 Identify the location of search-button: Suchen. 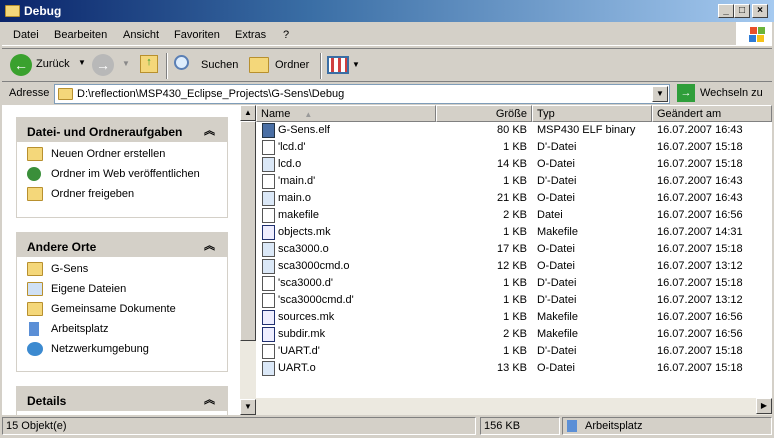
(206, 65).